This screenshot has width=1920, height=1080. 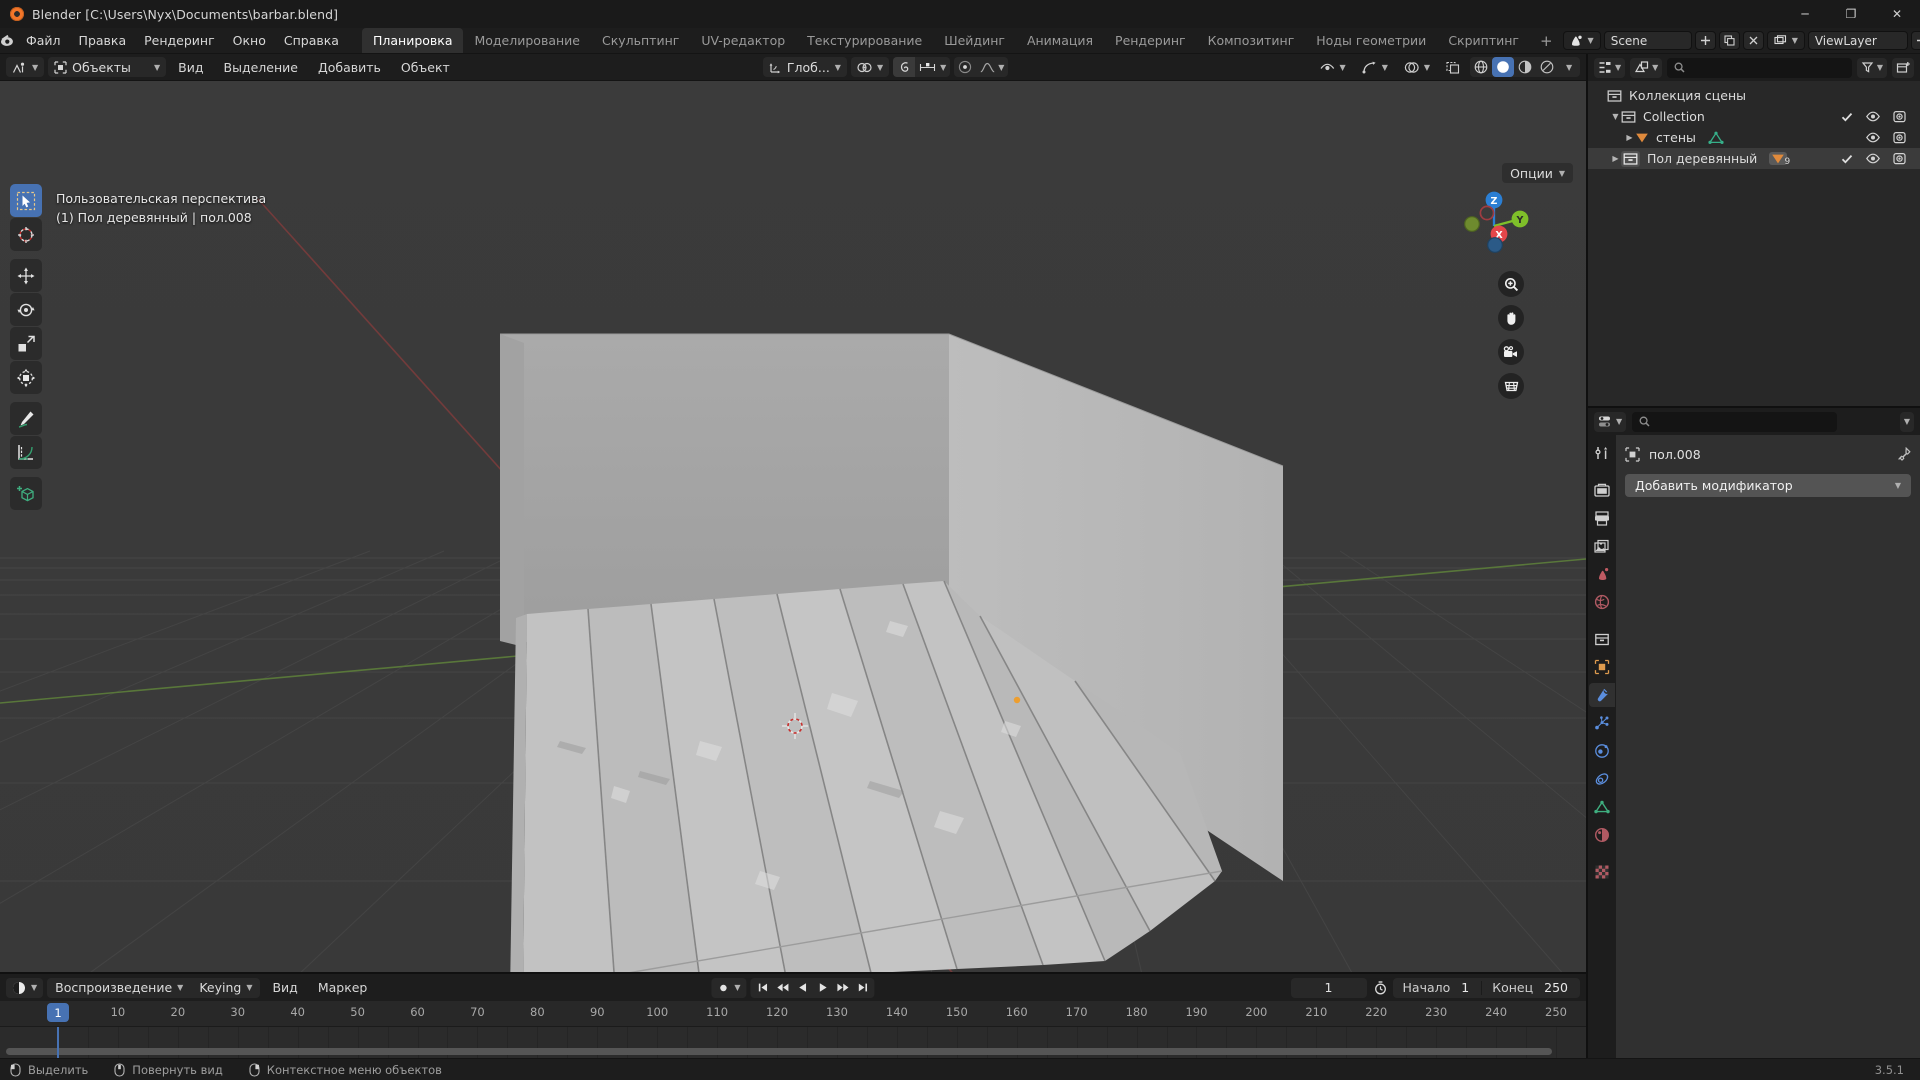 I want to click on viewport-menu-select: Выделение, so click(x=261, y=67).